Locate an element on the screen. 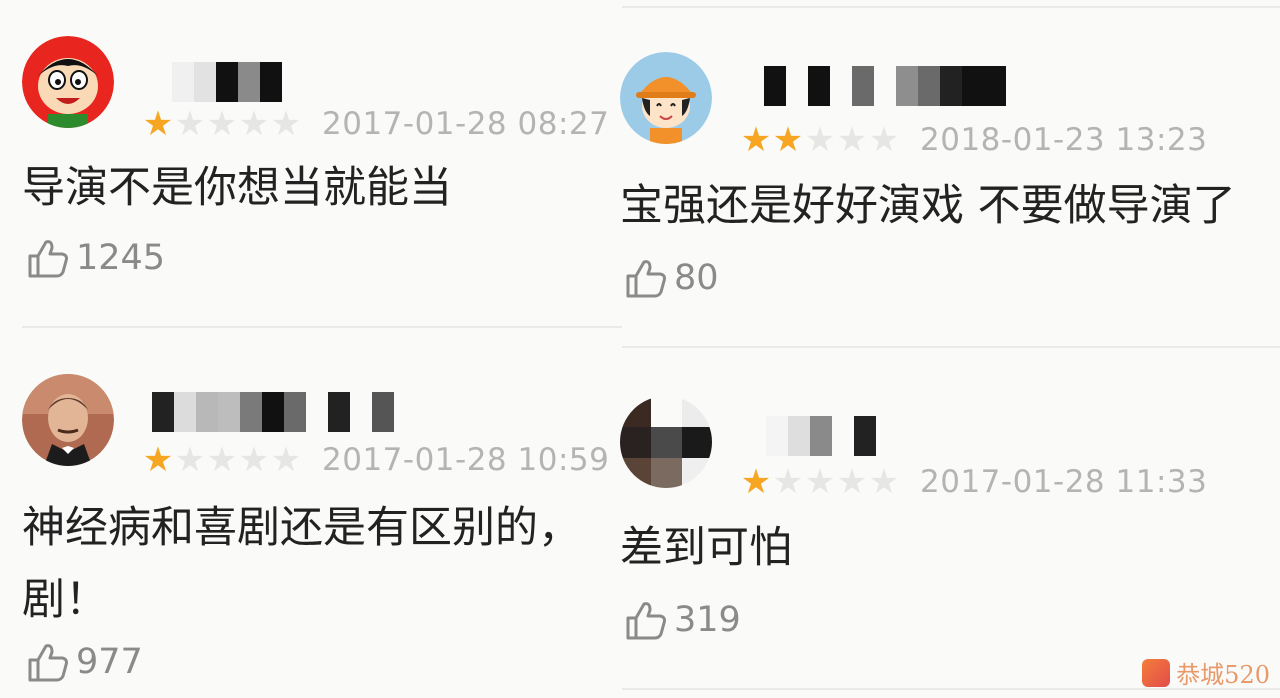 The image size is (1280, 698). like-count: 1245 is located at coordinates (121, 258).